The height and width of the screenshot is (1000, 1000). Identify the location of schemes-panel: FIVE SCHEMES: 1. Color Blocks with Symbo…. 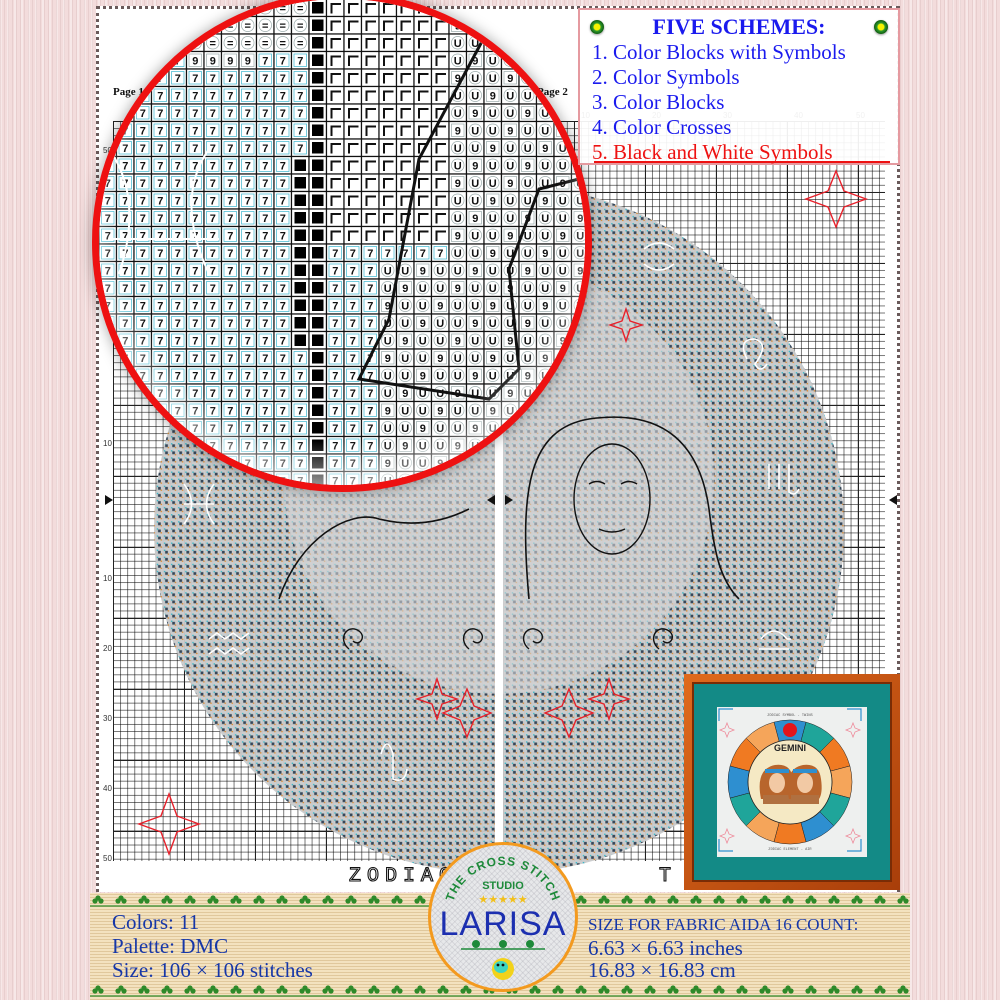
(739, 86).